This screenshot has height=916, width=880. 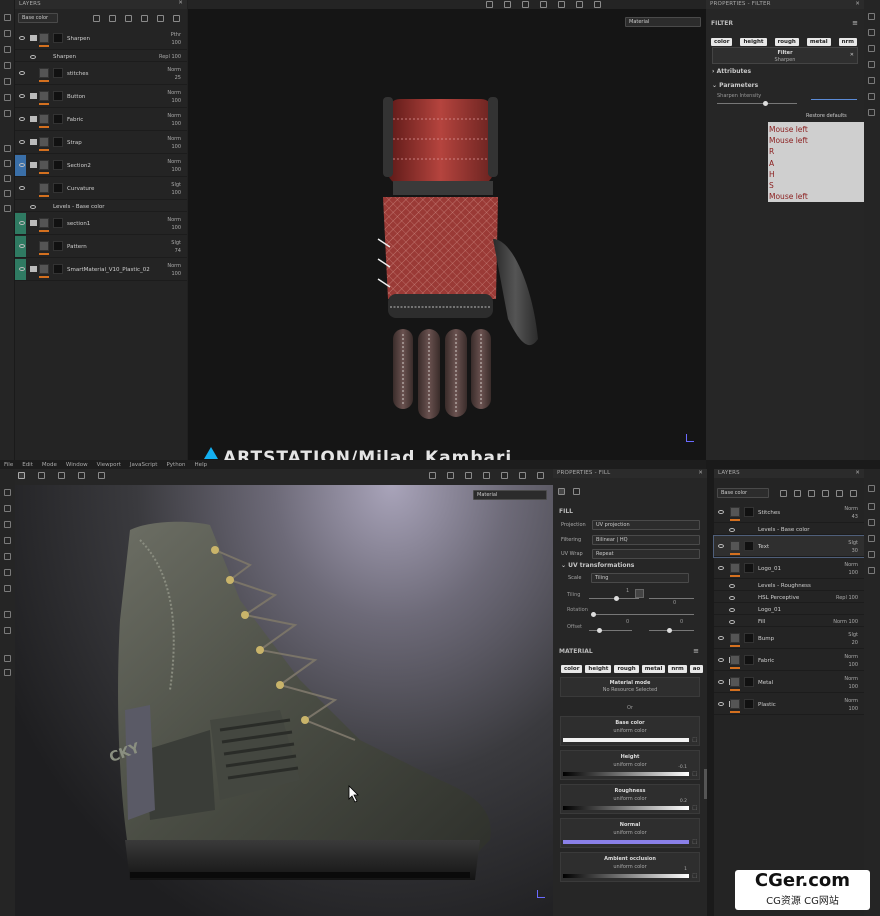 What do you see at coordinates (176, 39) in the screenshot?
I see `layer-blend-info: Pthr 100` at bounding box center [176, 39].